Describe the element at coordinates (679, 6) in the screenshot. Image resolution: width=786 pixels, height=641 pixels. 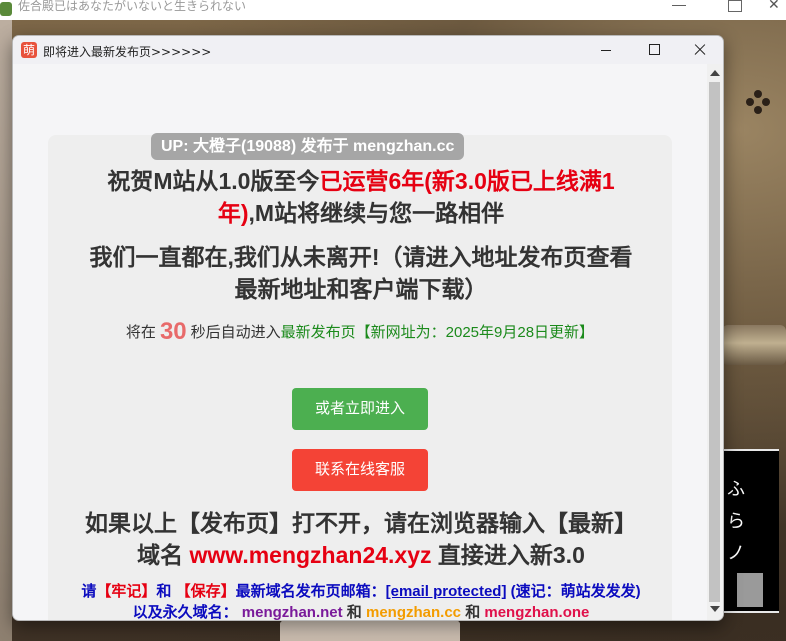
I see `background-minimize-button: —` at that location.